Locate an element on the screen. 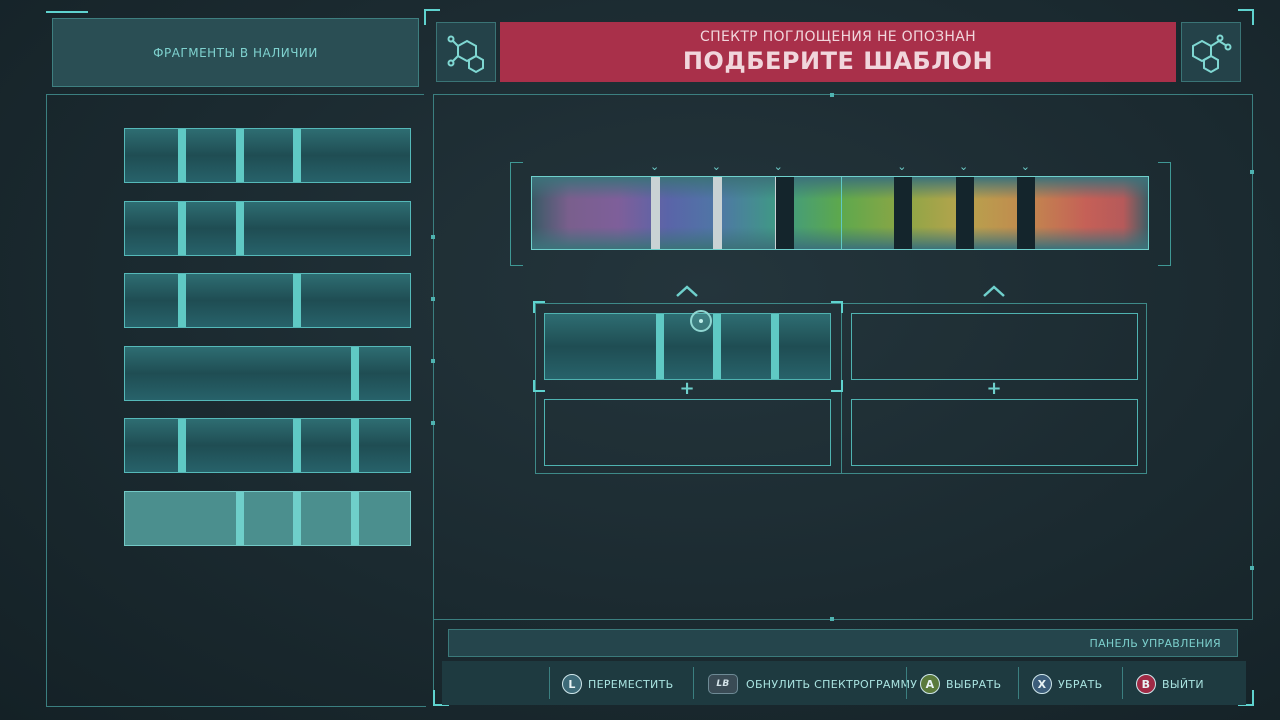  control-panel-header: ПАНЕЛЬ УПРАВЛЕНИЯ is located at coordinates (843, 643).